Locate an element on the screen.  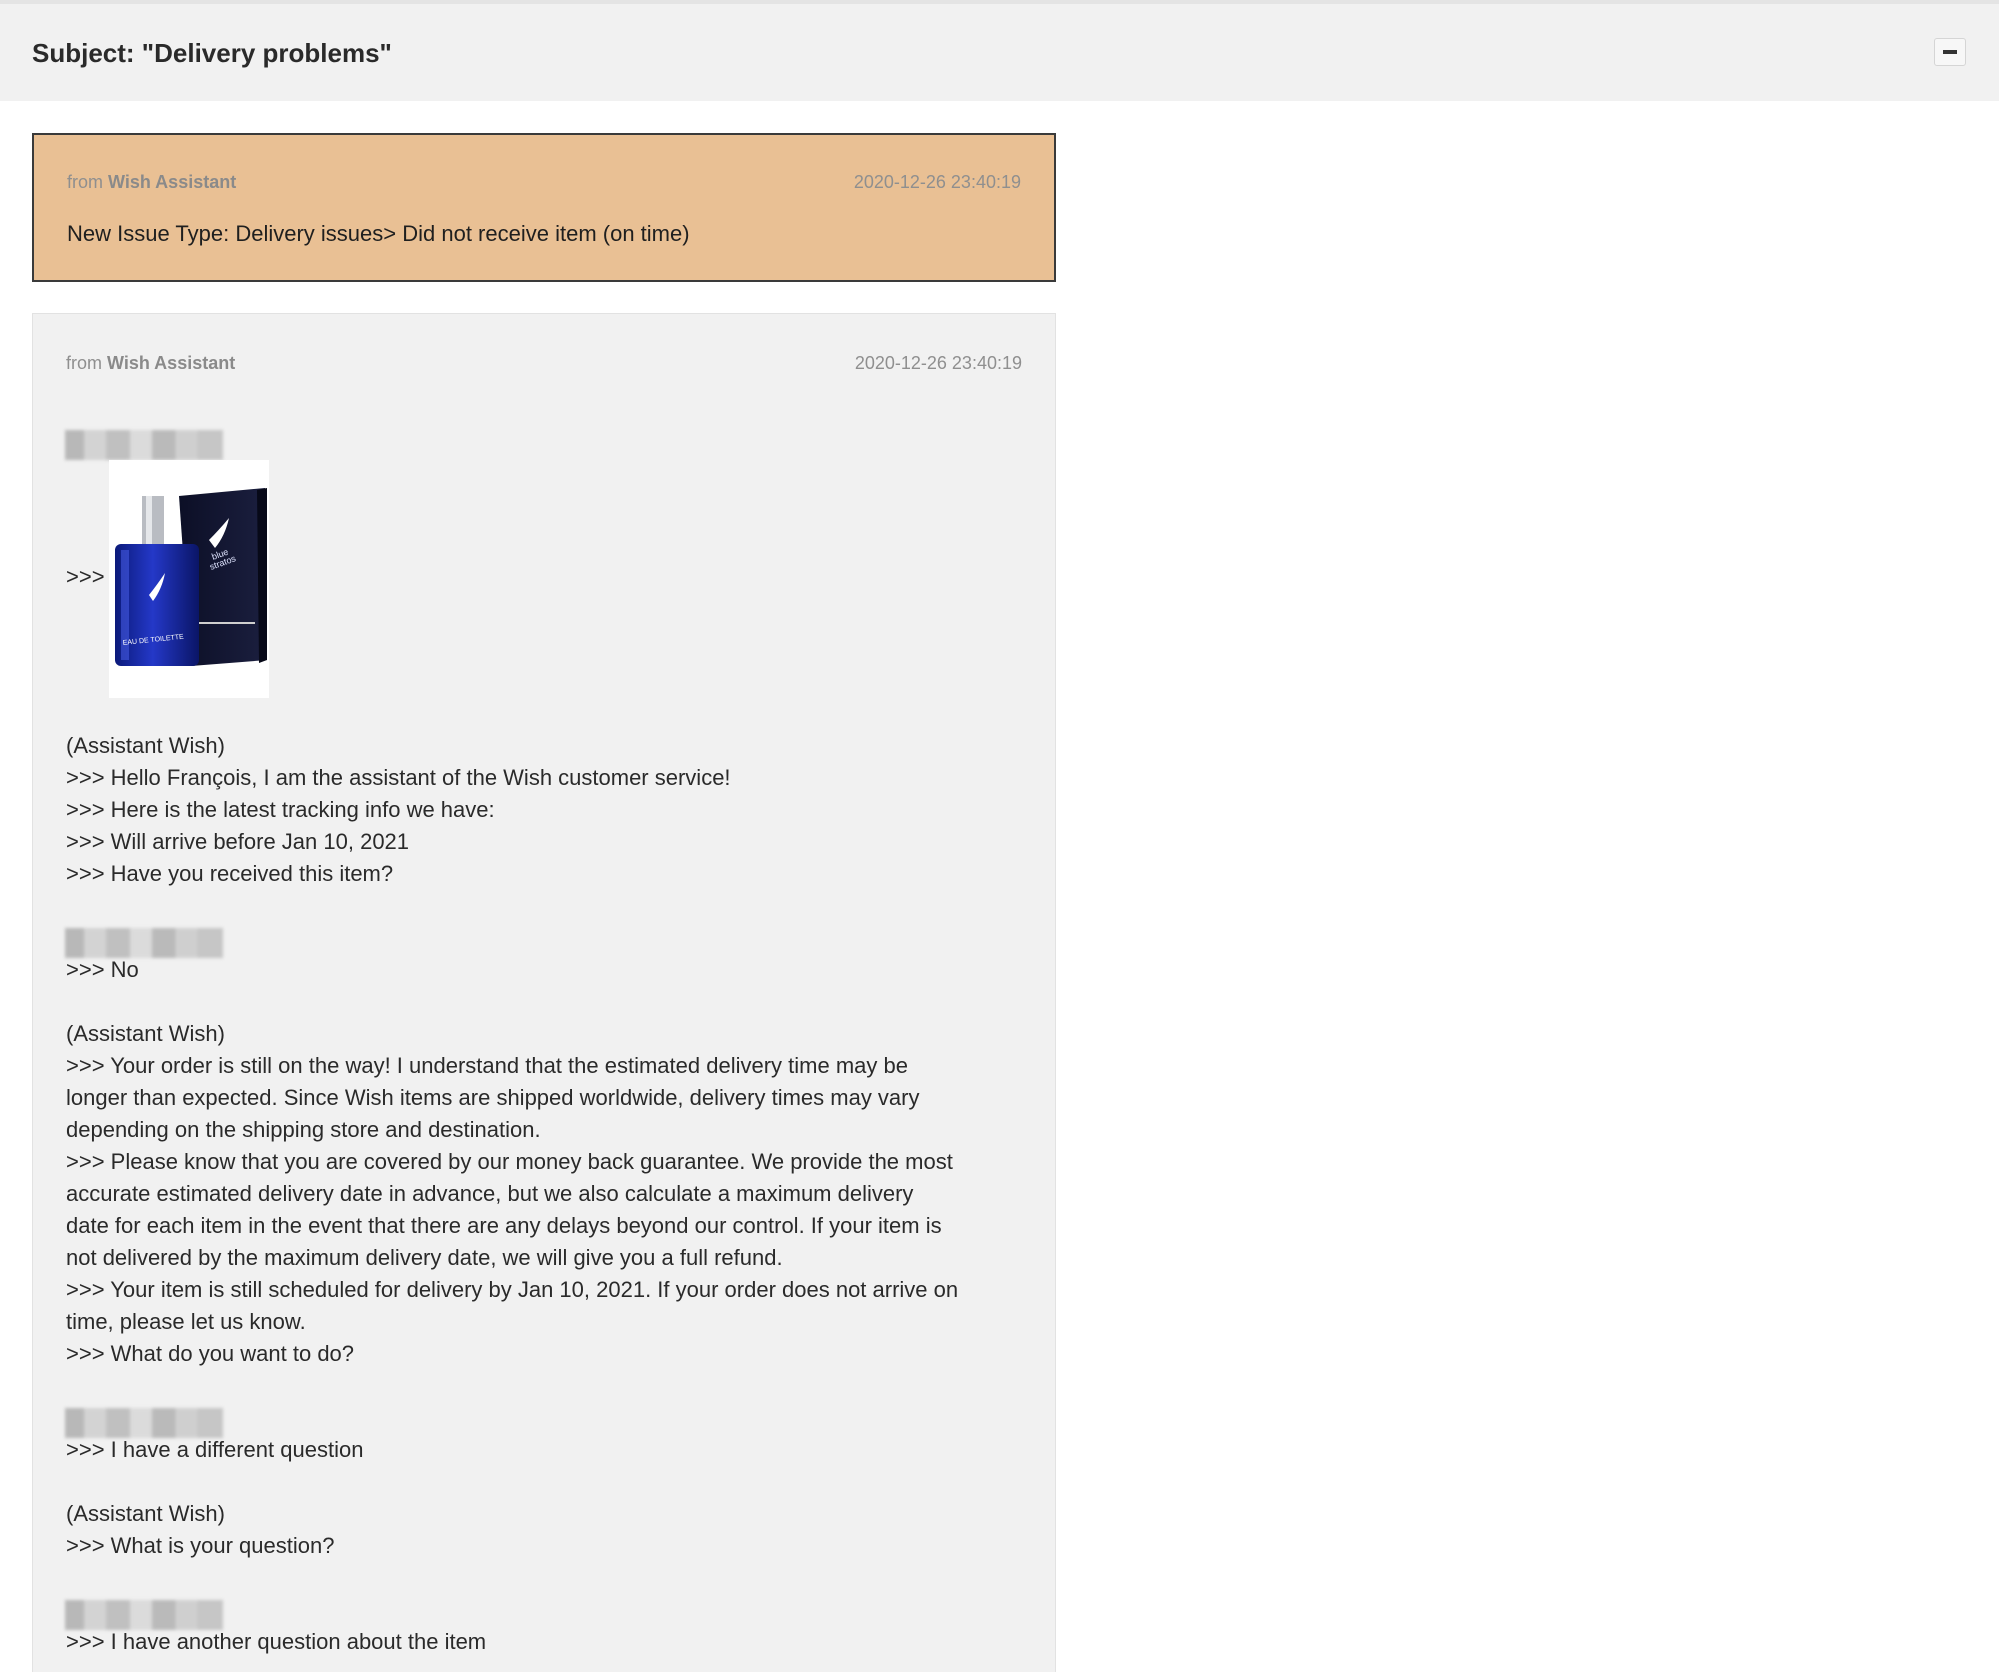
conversation-header: Subject: "Delivery problems" is located at coordinates (999, 52).